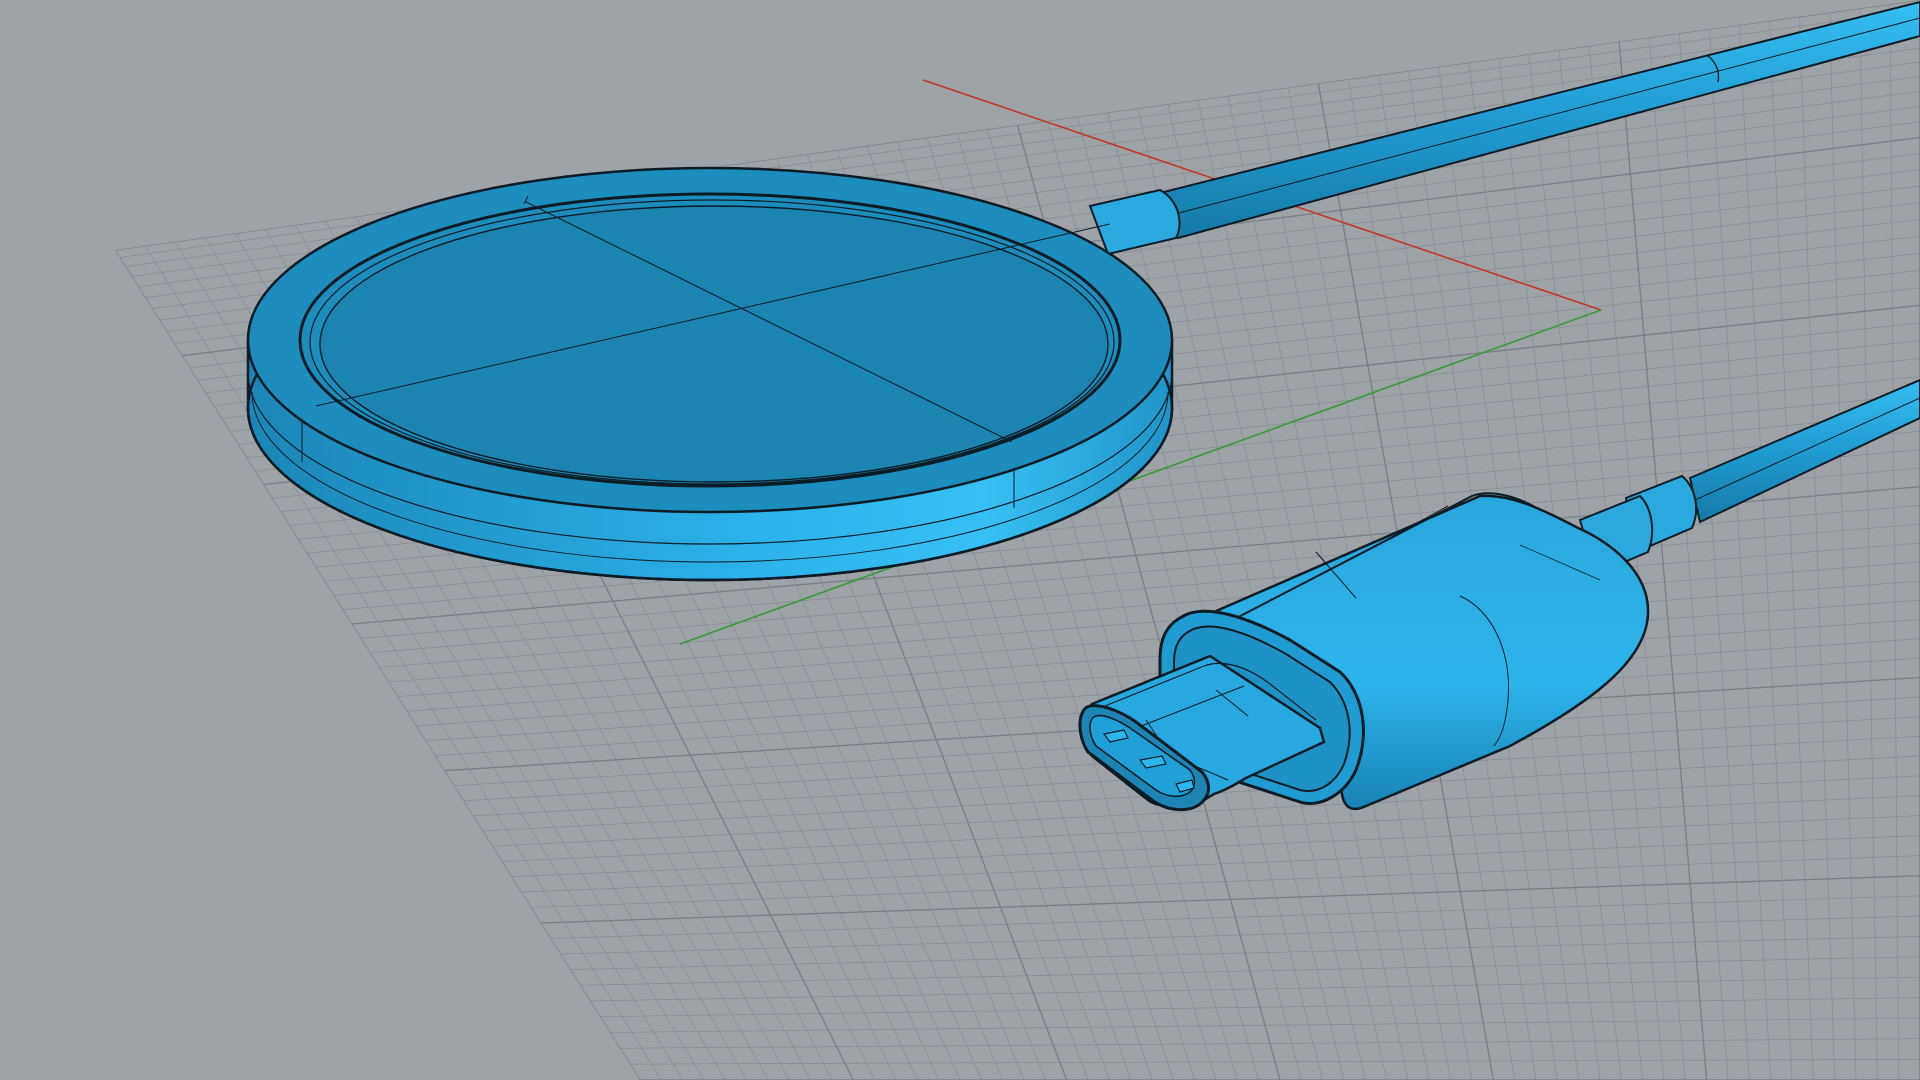 This screenshot has width=1920, height=1080. What do you see at coordinates (1504, 128) in the screenshot?
I see `cable-upper` at bounding box center [1504, 128].